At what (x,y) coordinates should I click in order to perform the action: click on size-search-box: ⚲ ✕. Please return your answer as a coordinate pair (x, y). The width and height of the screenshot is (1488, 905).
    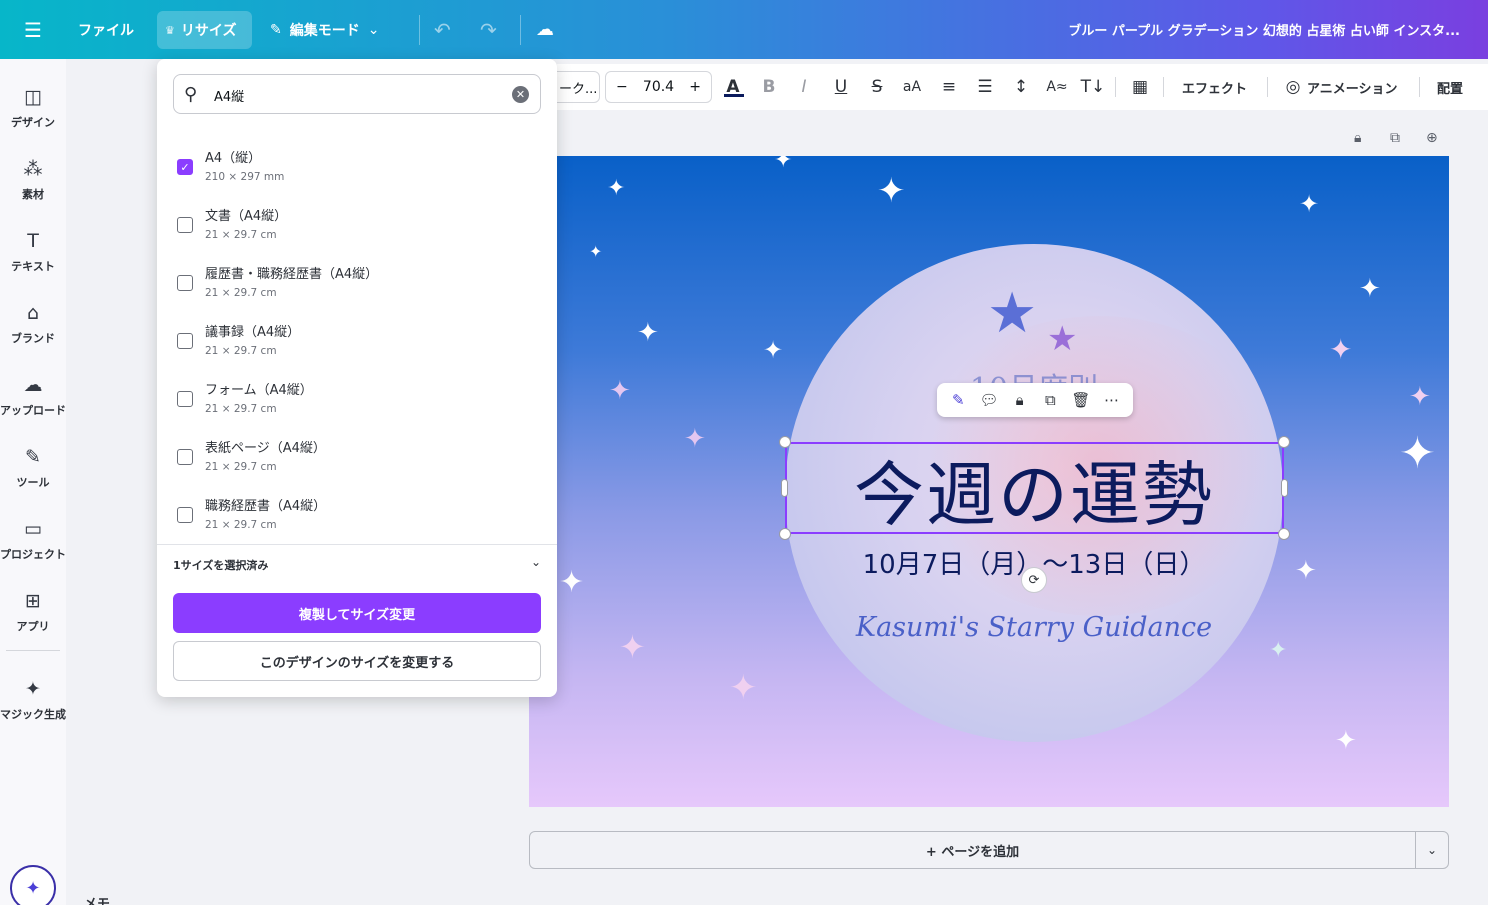
    Looking at the image, I should click on (357, 94).